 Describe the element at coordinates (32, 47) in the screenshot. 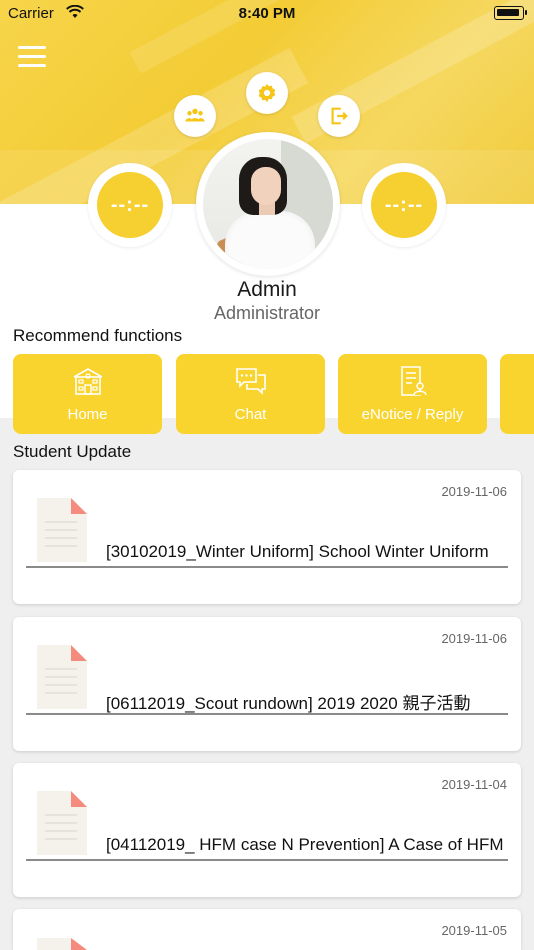

I see `menu-icon` at that location.